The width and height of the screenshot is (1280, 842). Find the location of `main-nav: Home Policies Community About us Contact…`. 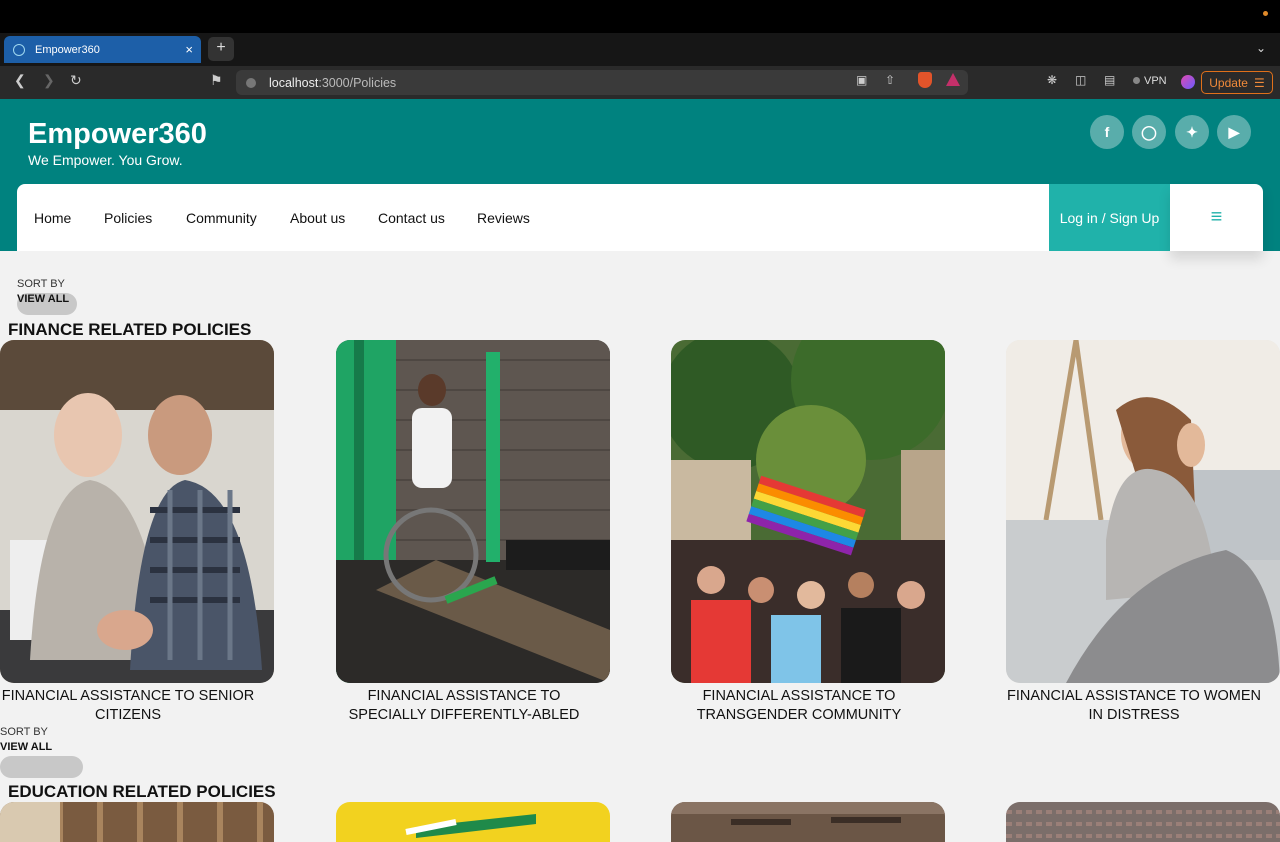

main-nav: Home Policies Community About us Contact… is located at coordinates (640, 217).